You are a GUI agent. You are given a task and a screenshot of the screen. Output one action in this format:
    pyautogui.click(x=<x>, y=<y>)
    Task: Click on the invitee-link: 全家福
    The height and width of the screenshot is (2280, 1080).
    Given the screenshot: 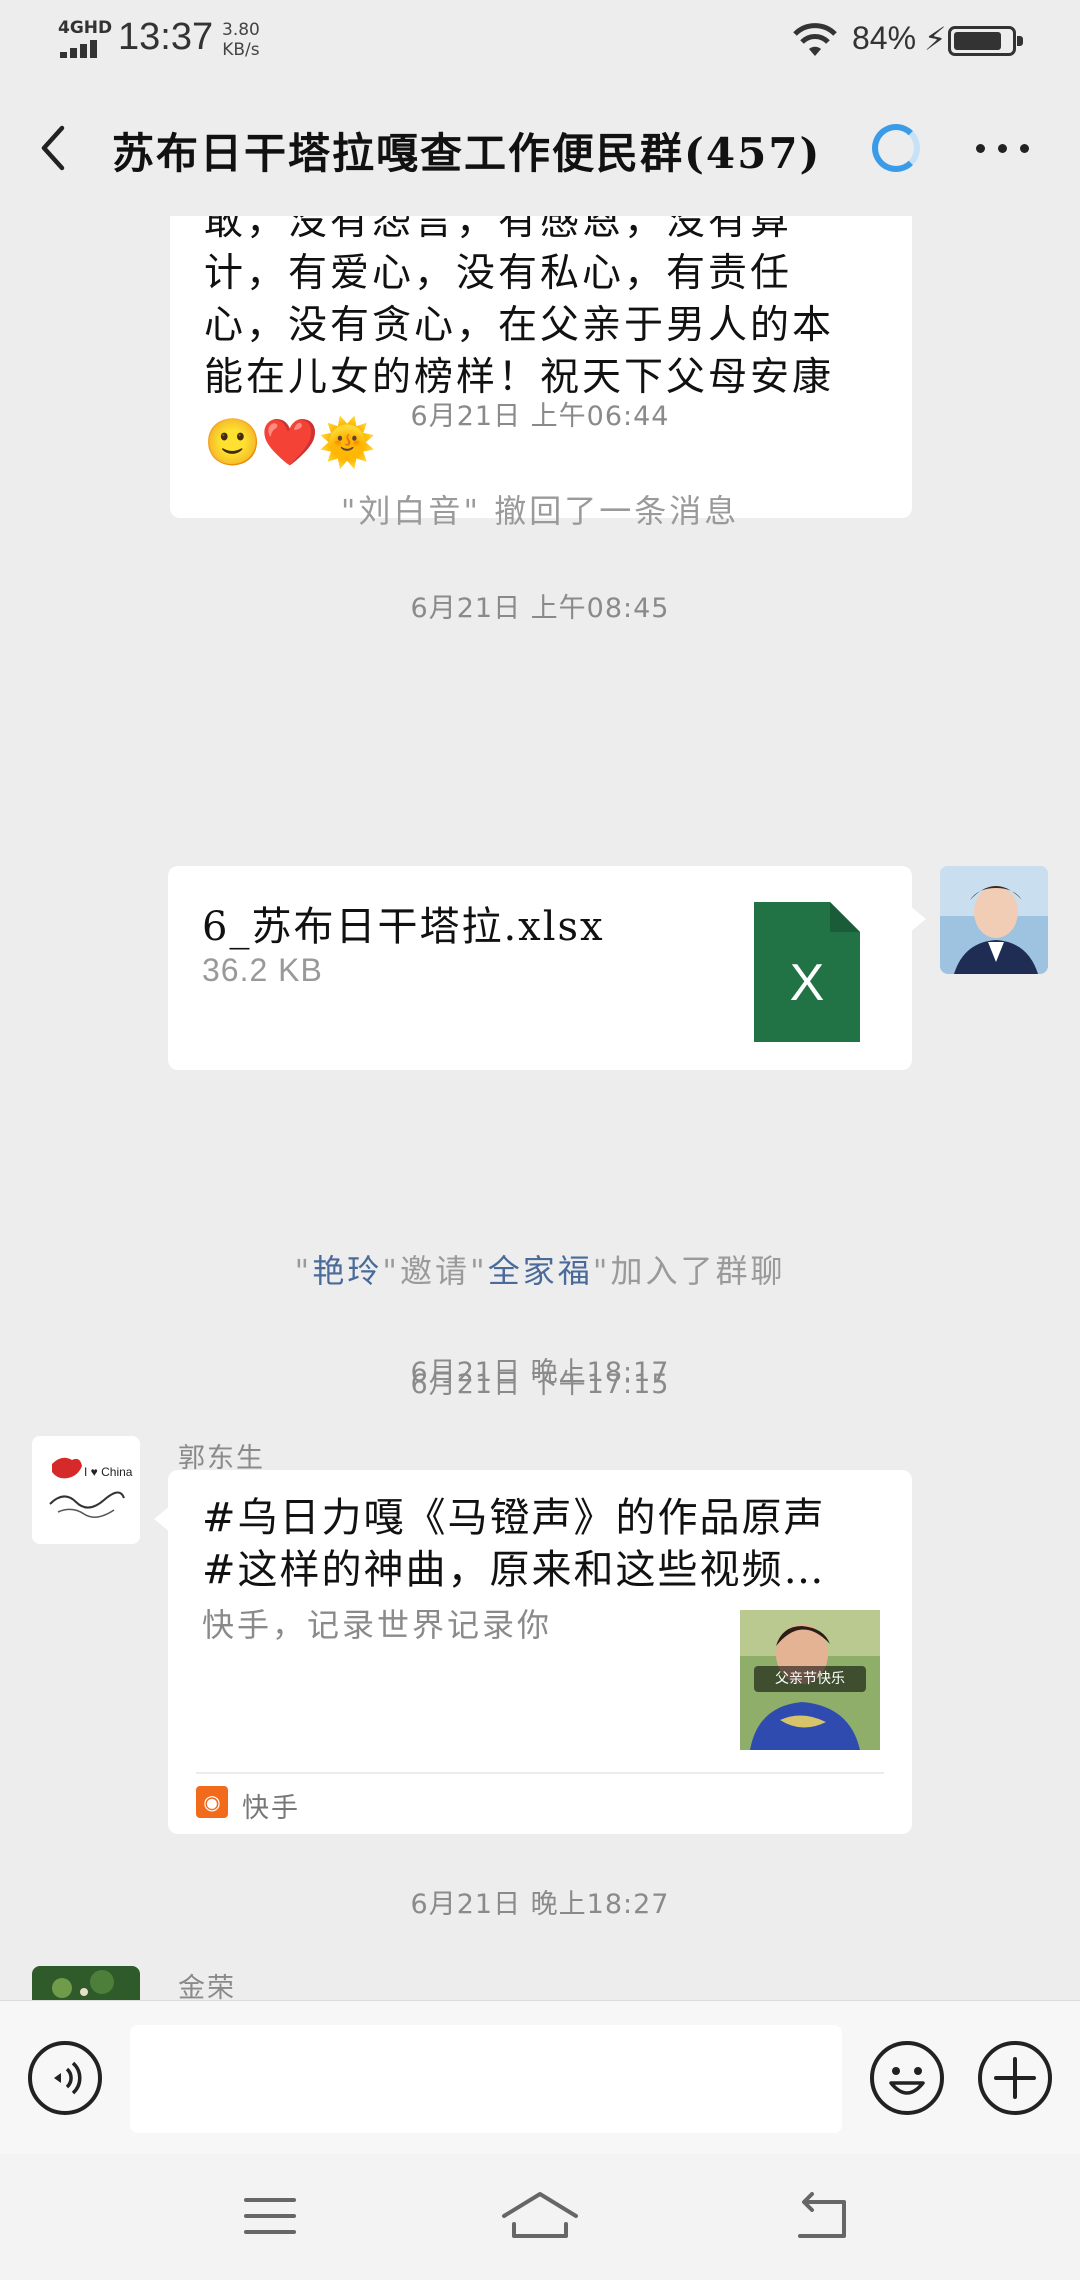 What is the action you would take?
    pyautogui.click(x=540, y=1271)
    